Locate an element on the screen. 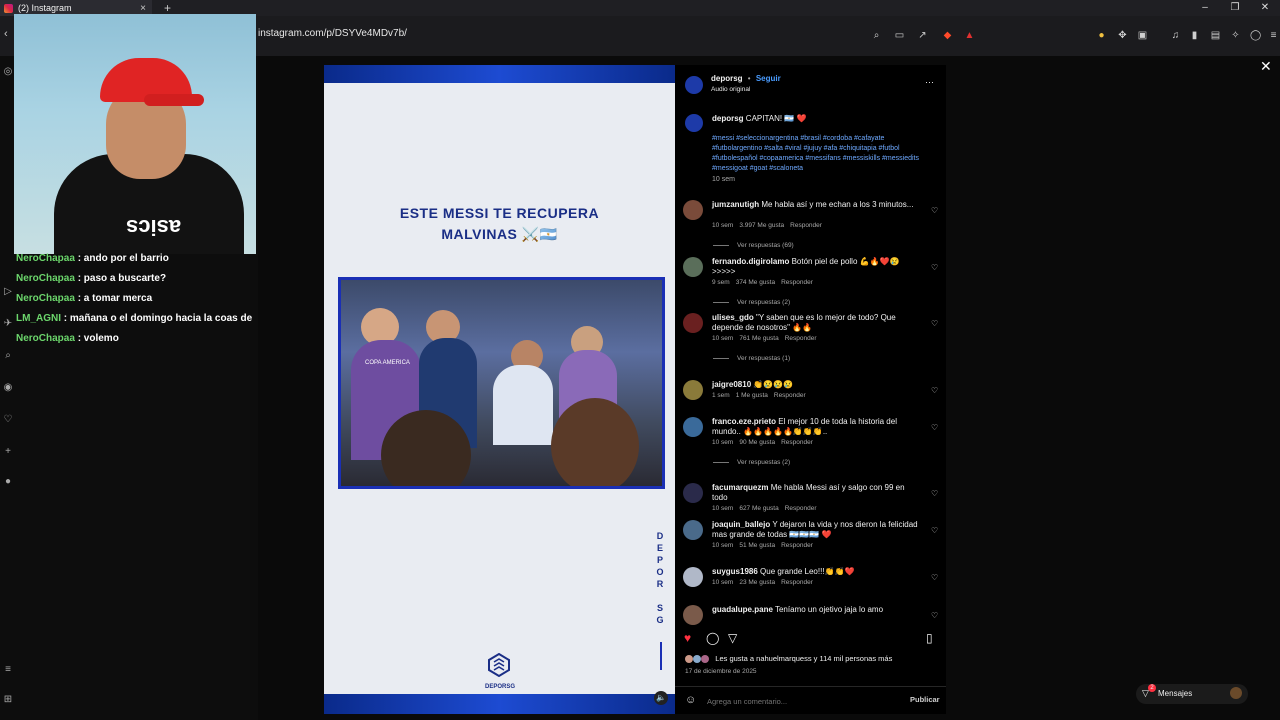  wallet-panel-icon: ▤ is located at coordinates (1215, 35).